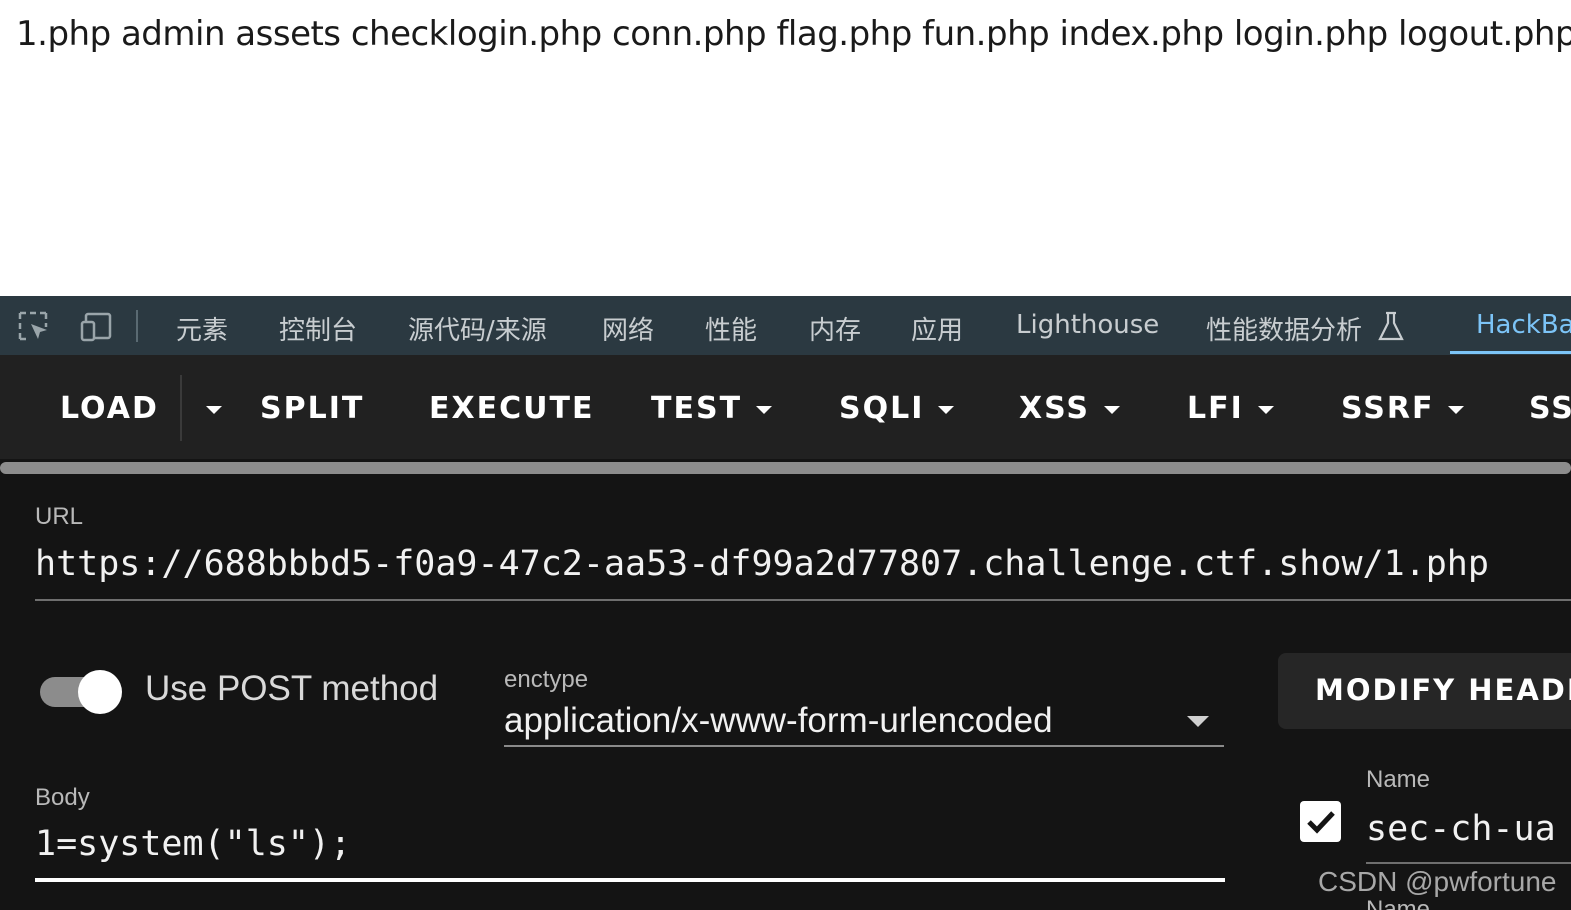 The image size is (1571, 910). Describe the element at coordinates (1398, 779) in the screenshot. I see `header-name-label: Name` at that location.